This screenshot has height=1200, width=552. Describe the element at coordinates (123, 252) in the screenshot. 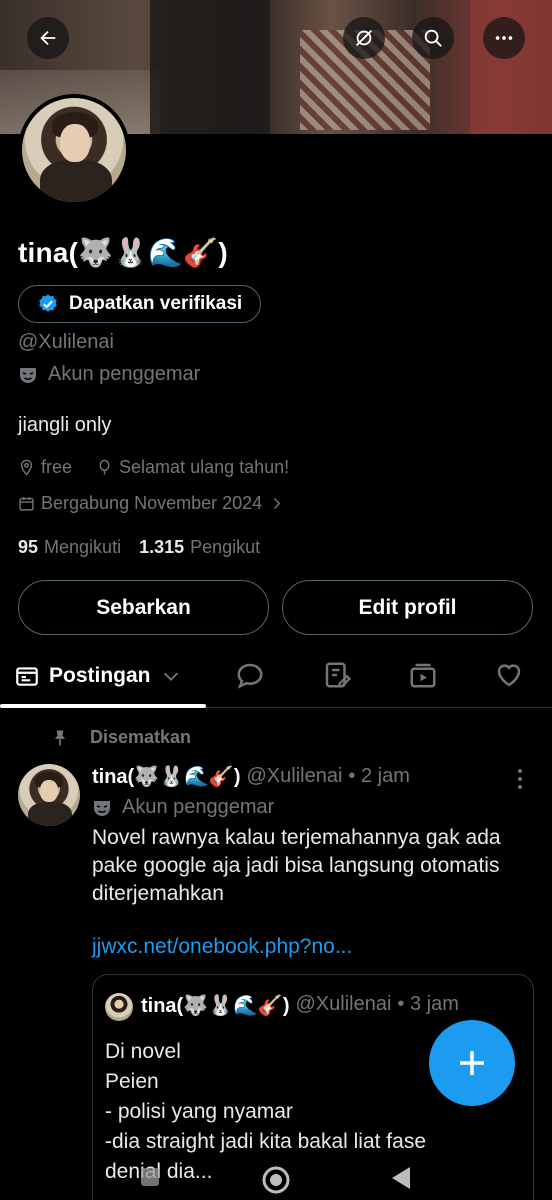

I see `profile-name: tina(🐺🐰🌊🎸)` at that location.